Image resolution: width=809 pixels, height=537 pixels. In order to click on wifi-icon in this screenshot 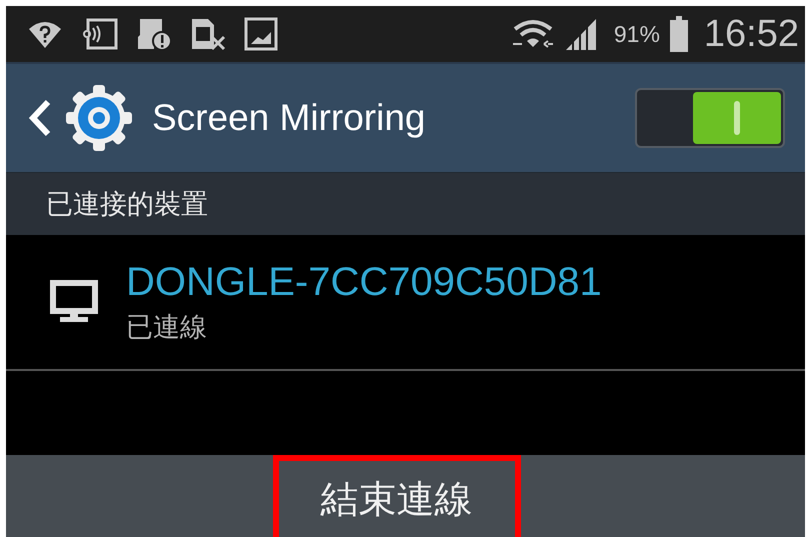, I will do `click(533, 34)`.